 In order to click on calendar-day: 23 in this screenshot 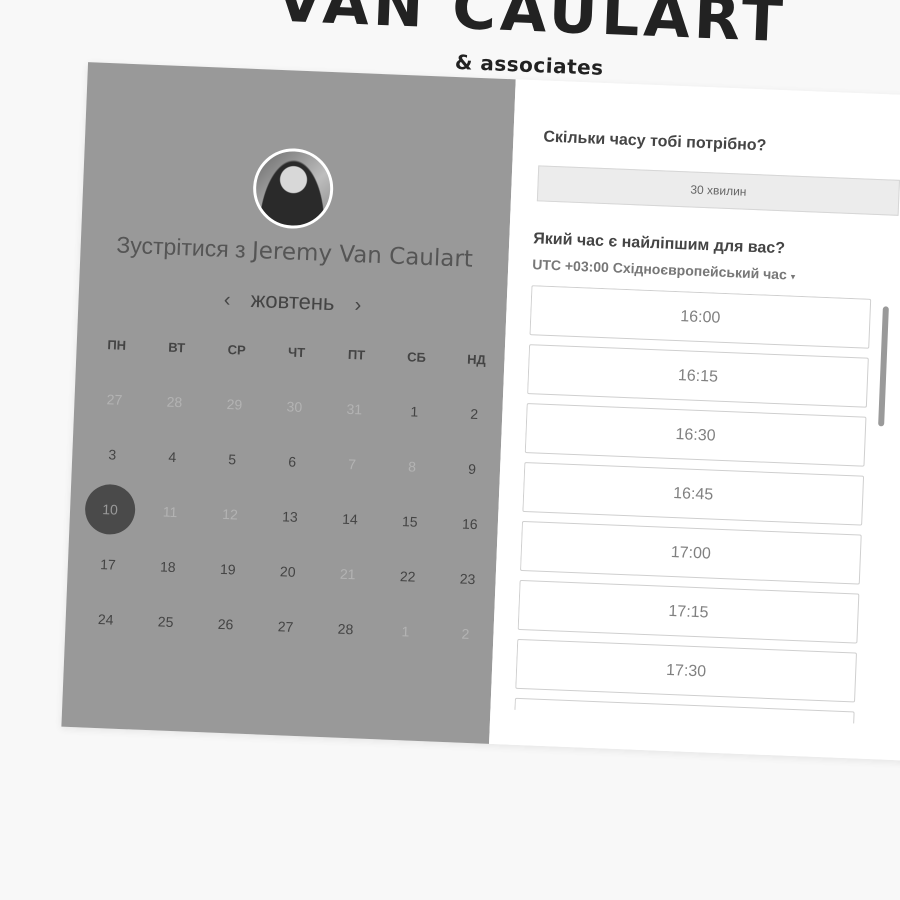, I will do `click(468, 579)`.